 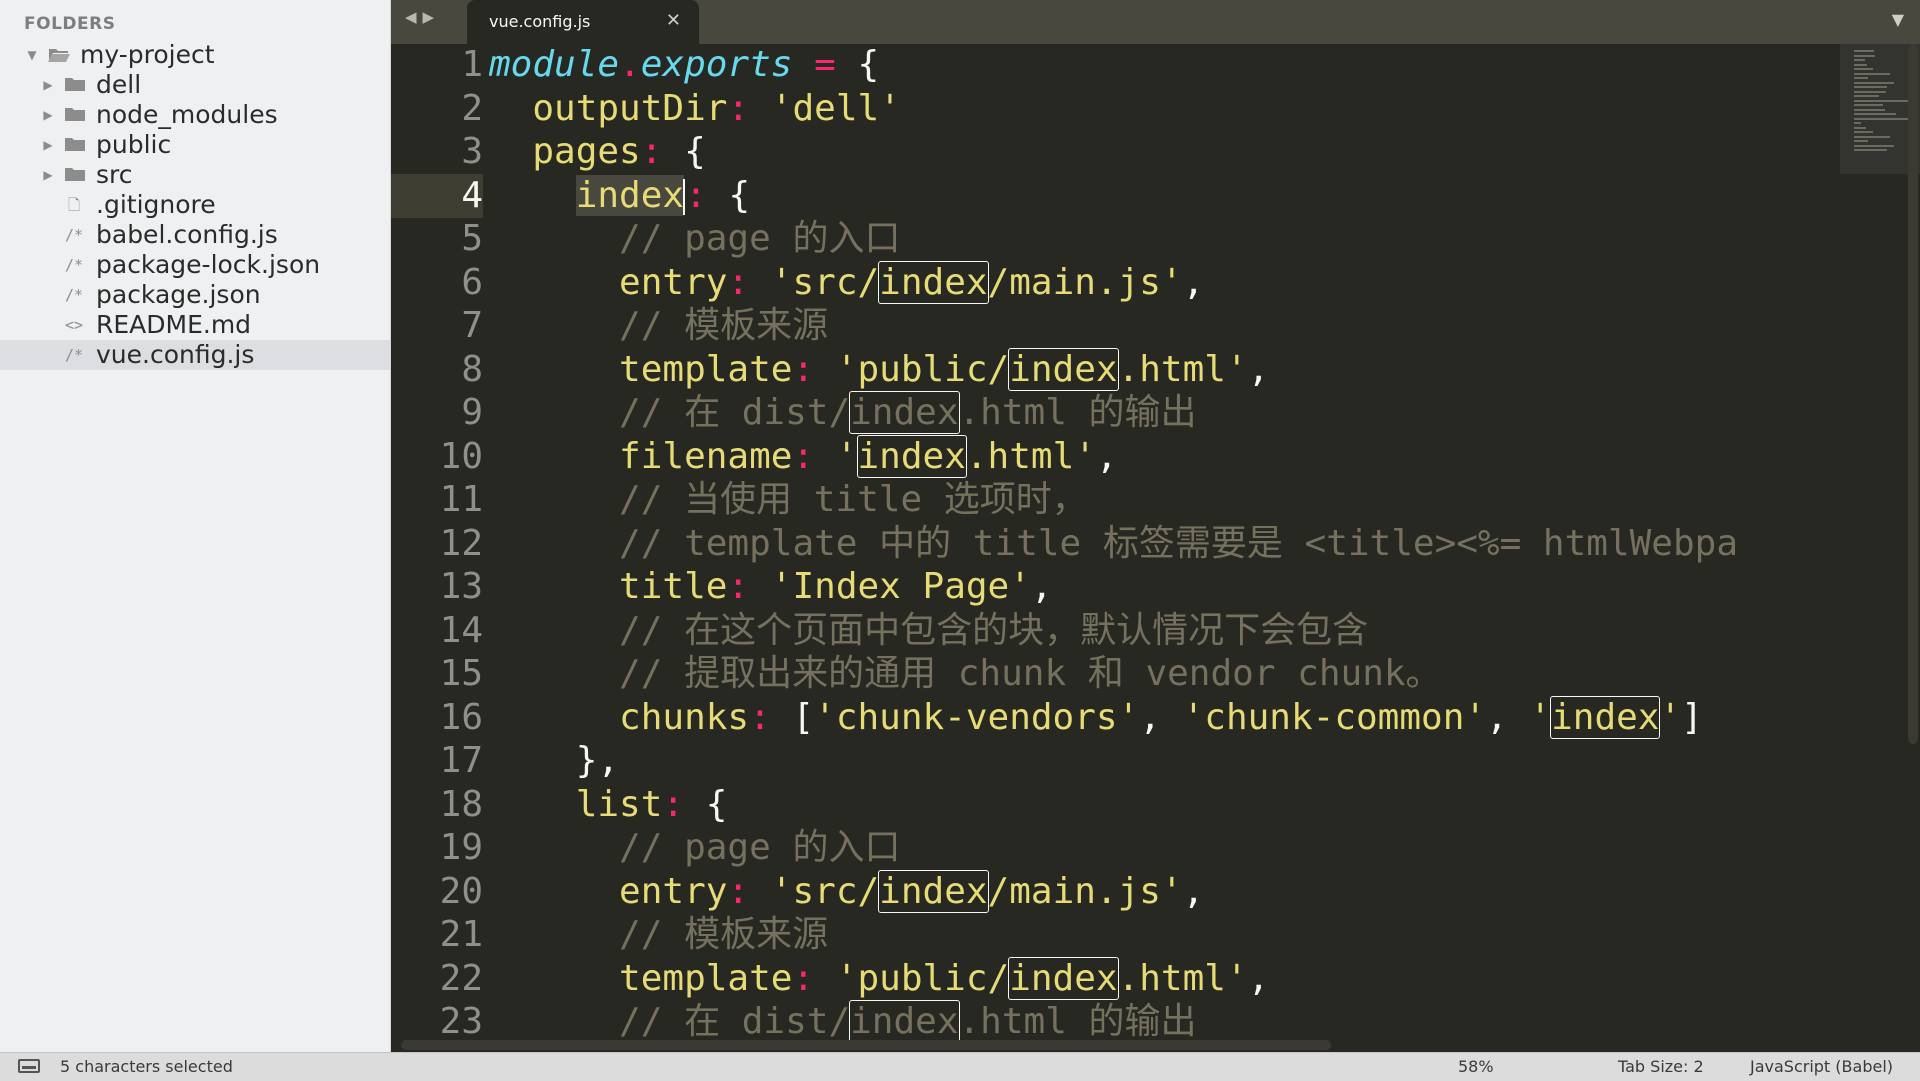 I want to click on tree-item: /* package-lock.json, so click(x=195, y=265).